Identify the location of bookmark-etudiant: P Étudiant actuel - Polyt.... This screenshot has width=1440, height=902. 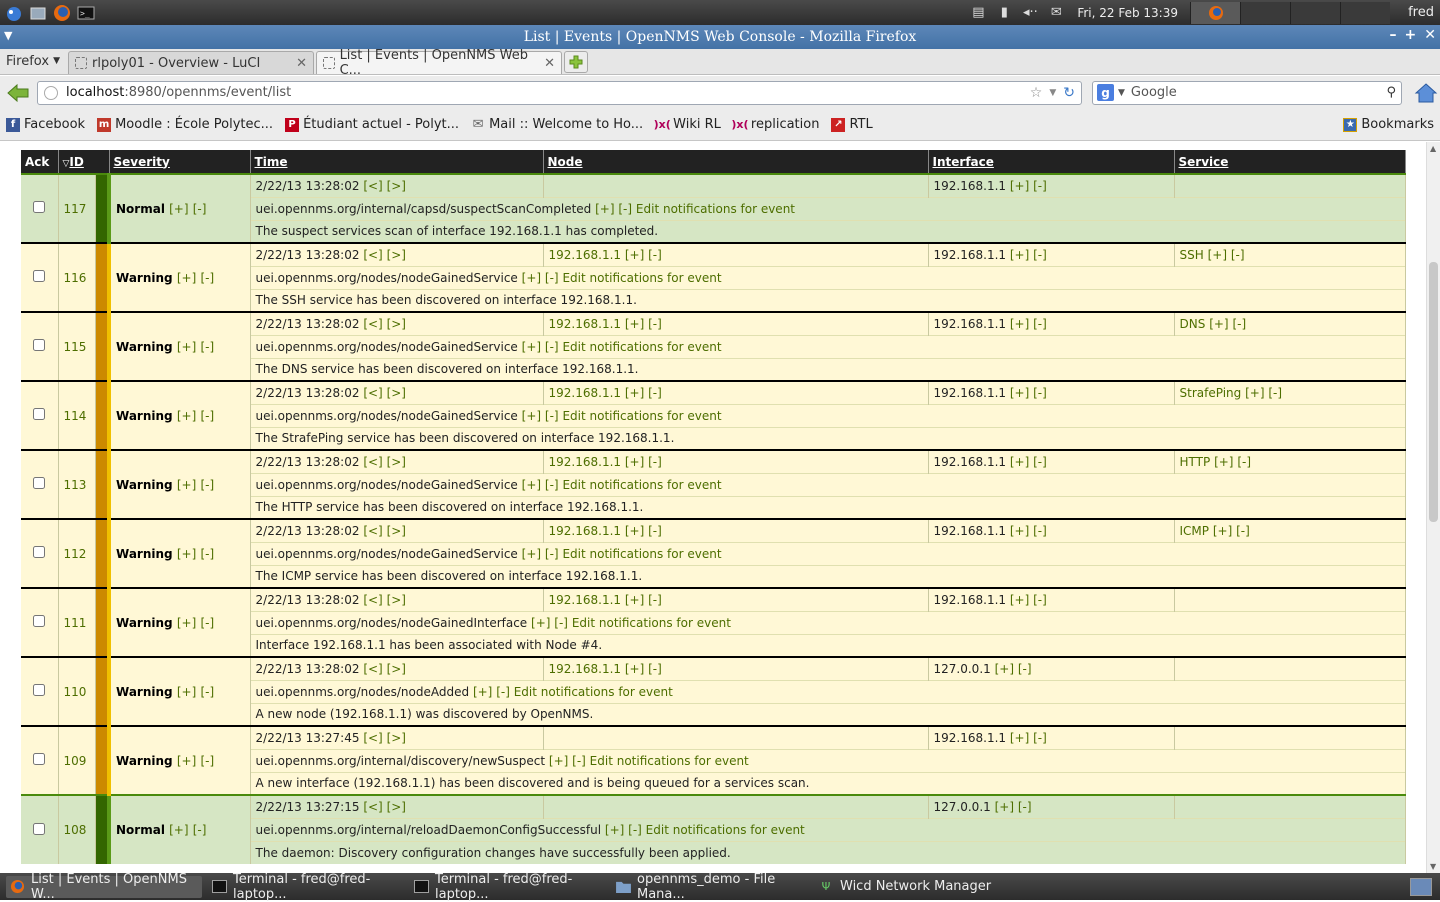
(372, 124).